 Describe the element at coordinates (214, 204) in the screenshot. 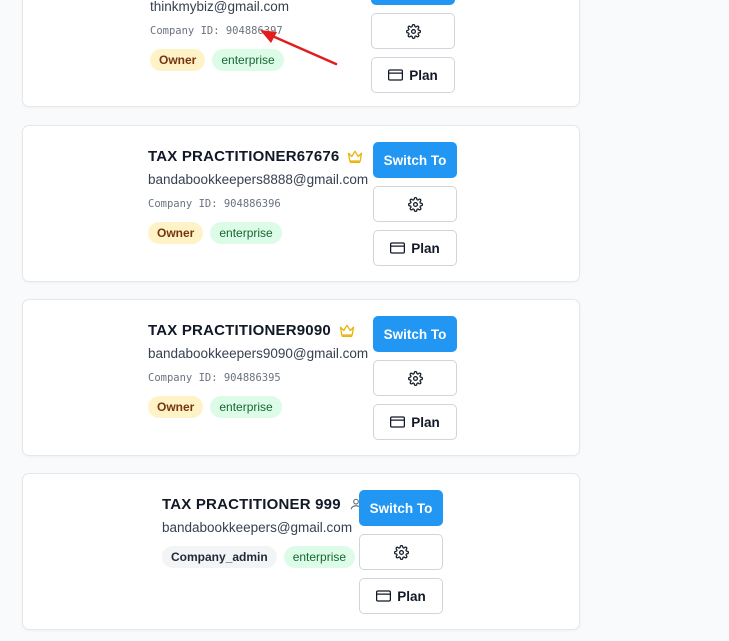

I see `company-id: Company ID: 904886396` at that location.